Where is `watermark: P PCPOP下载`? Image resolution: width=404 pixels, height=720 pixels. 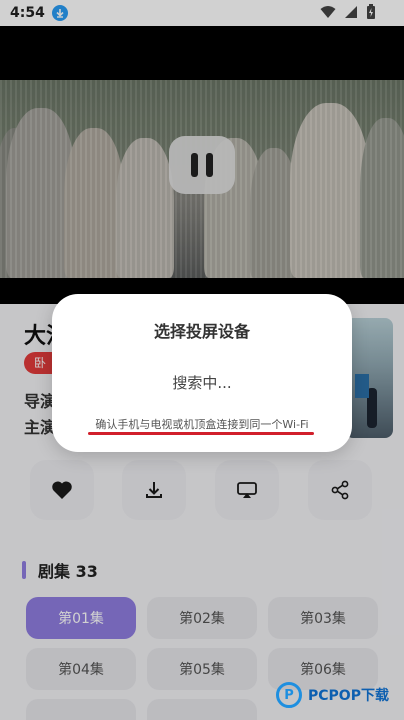 watermark: P PCPOP下载 is located at coordinates (332, 695).